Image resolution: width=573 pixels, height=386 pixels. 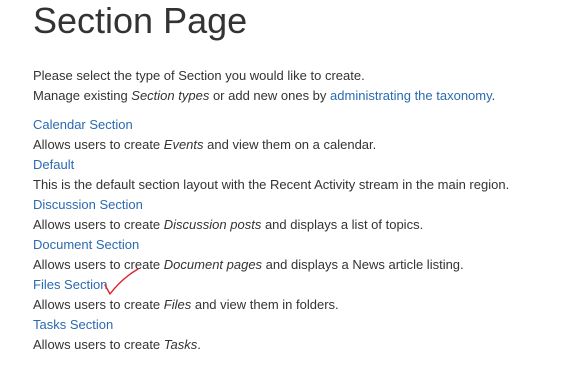 What do you see at coordinates (212, 224) in the screenshot?
I see `description-emphasis: Discussion posts` at bounding box center [212, 224].